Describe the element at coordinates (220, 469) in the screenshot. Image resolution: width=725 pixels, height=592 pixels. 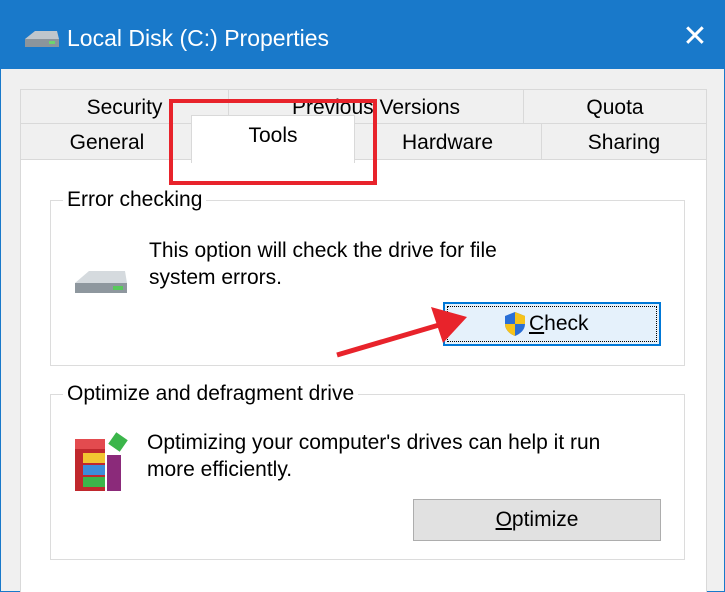
I see `optimize-description-line2: more efficiently.` at that location.